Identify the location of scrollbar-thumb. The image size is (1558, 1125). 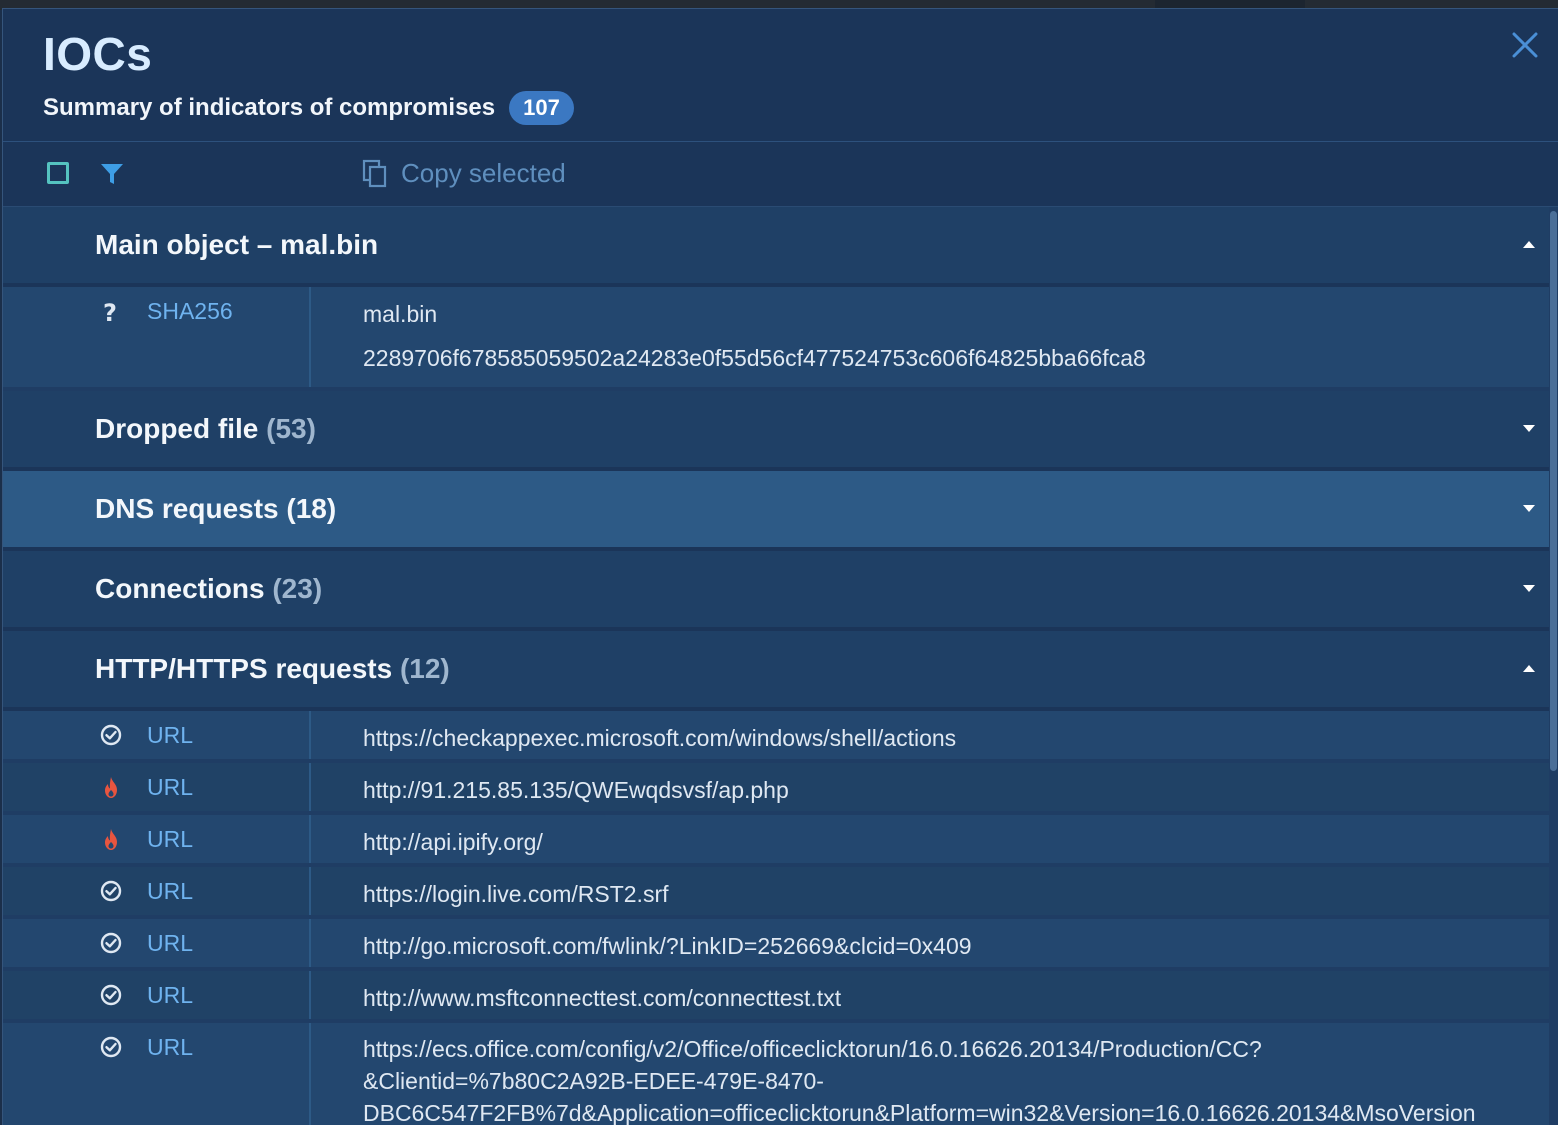
(1553, 491).